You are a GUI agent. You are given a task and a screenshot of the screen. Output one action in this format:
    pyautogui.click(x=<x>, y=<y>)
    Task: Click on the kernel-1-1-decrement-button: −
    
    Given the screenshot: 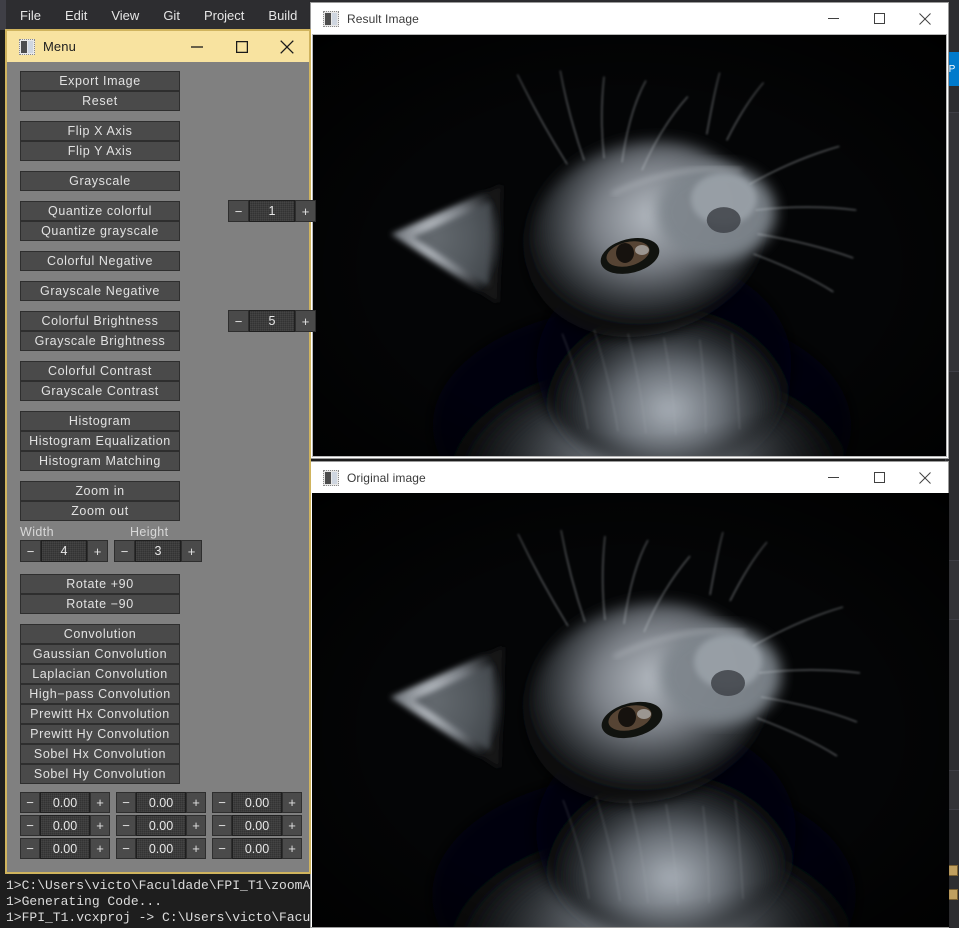 What is the action you would take?
    pyautogui.click(x=126, y=825)
    